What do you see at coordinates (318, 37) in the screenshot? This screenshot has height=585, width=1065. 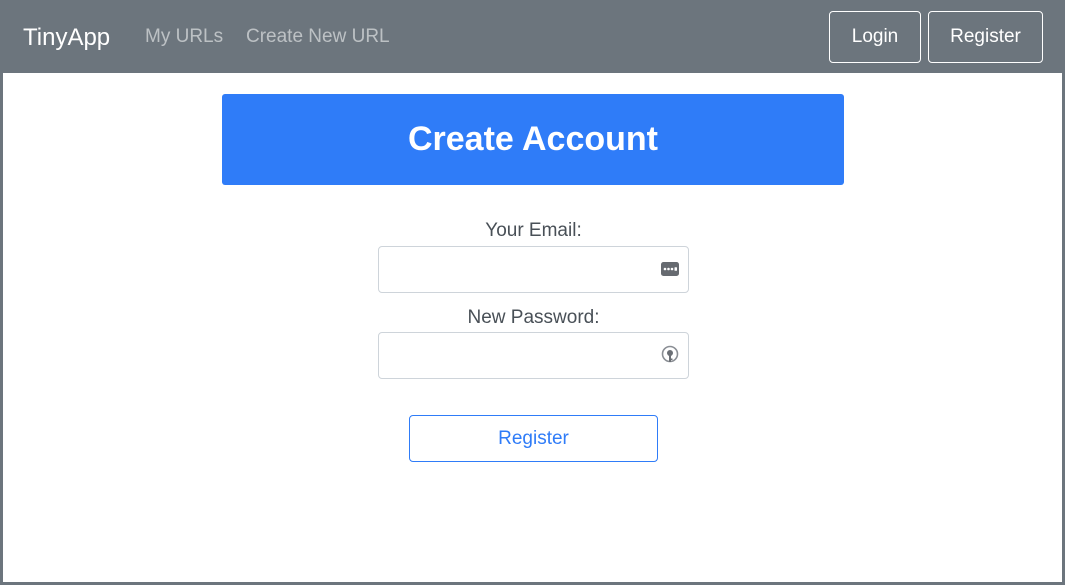 I see `nav-link-create-new-url: Create New URL` at bounding box center [318, 37].